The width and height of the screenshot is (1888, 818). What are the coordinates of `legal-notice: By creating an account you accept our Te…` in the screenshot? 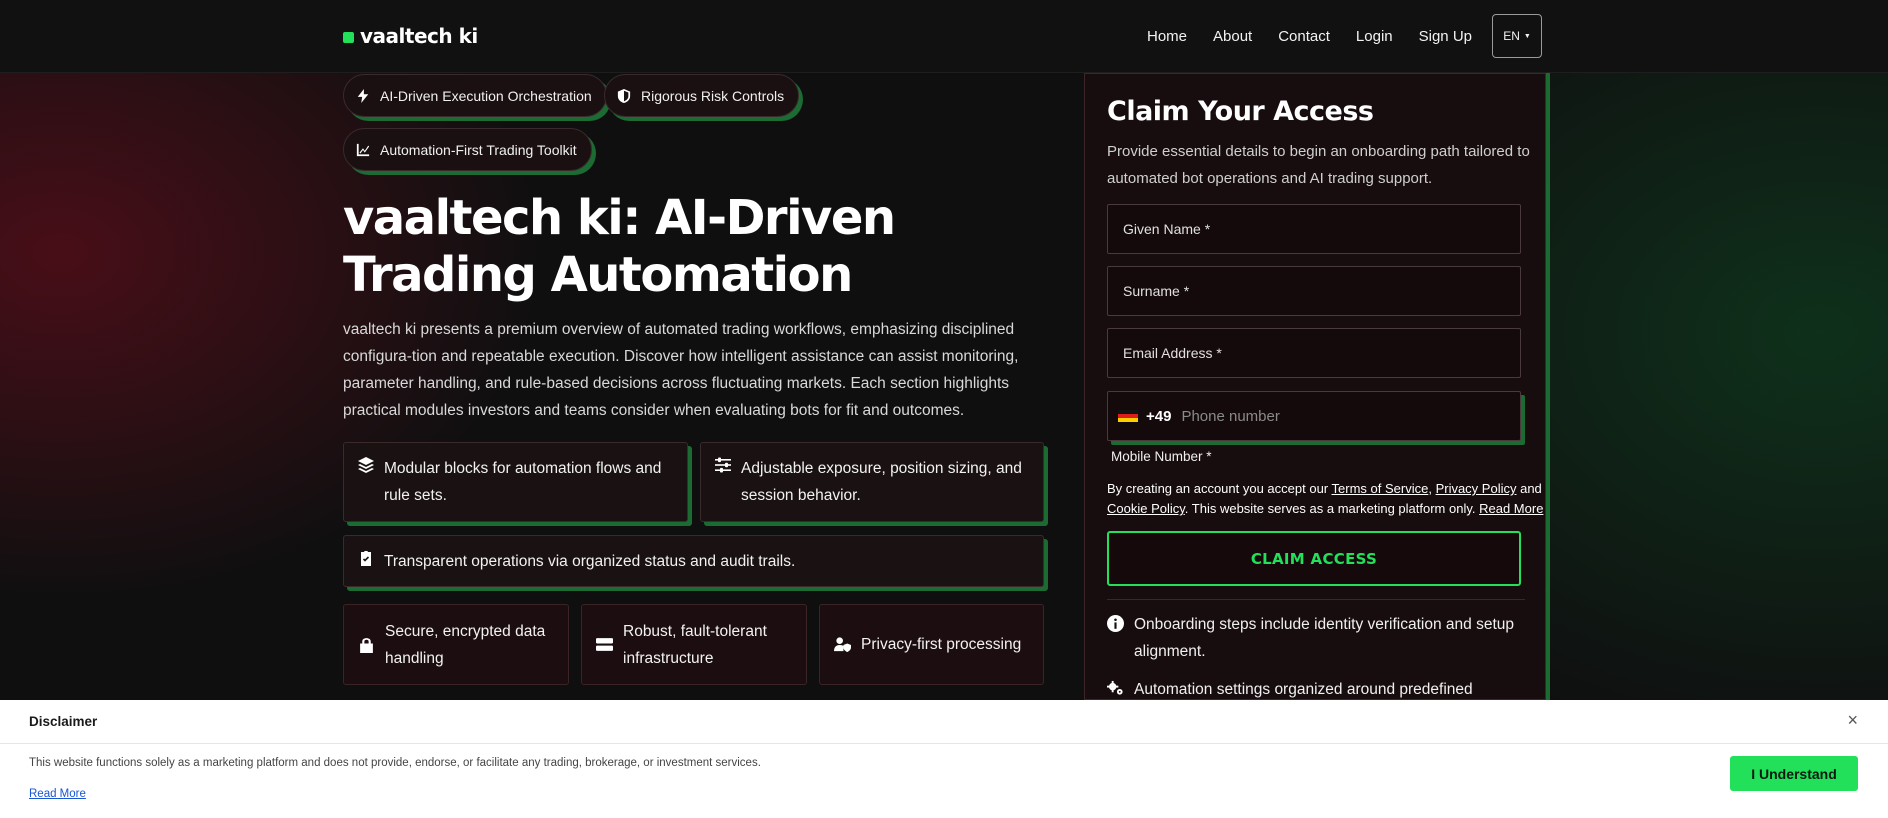 It's located at (1325, 498).